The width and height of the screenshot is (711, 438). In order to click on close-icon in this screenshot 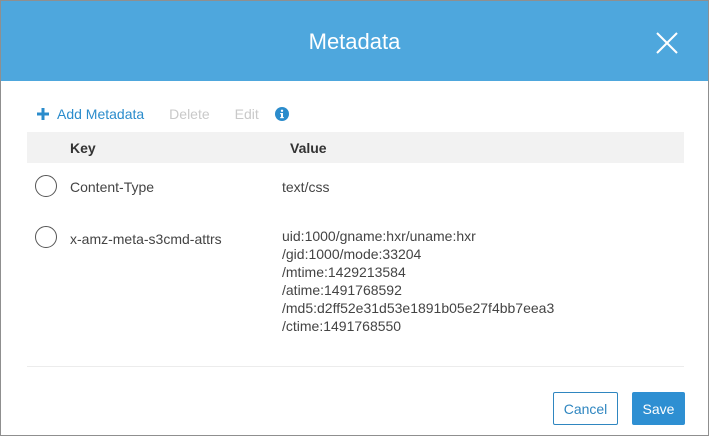, I will do `click(667, 43)`.